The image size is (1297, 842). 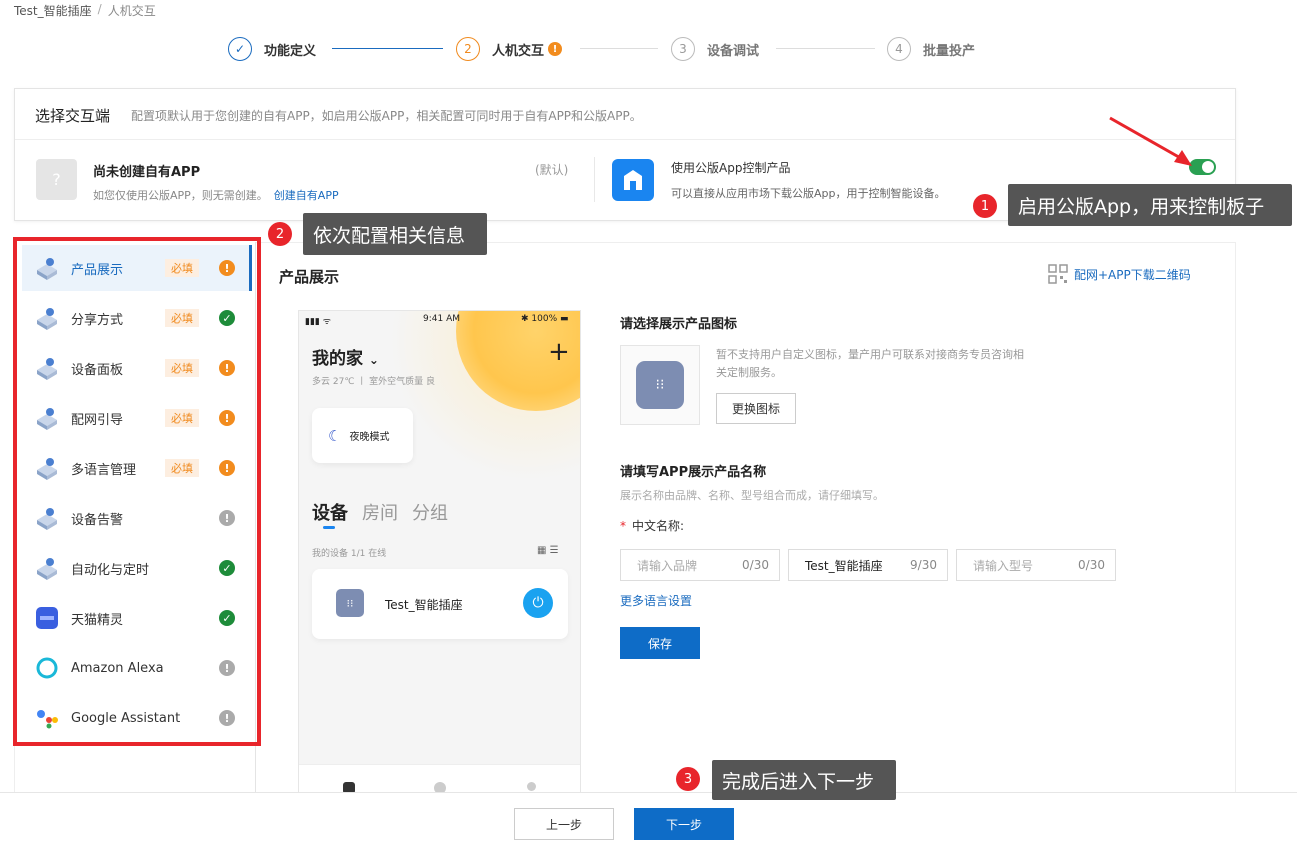 I want to click on step-human-interaction: 2 人机交互 !, so click(x=509, y=49).